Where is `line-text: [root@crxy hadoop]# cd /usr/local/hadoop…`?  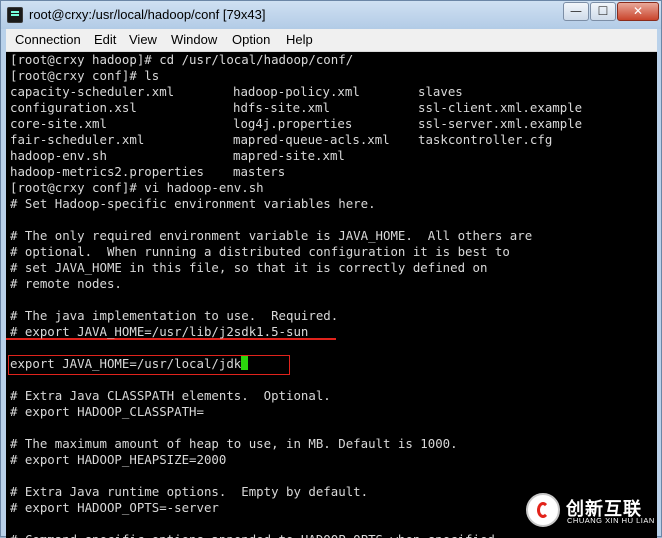 line-text: [root@crxy hadoop]# cd /usr/local/hadoop… is located at coordinates (182, 59).